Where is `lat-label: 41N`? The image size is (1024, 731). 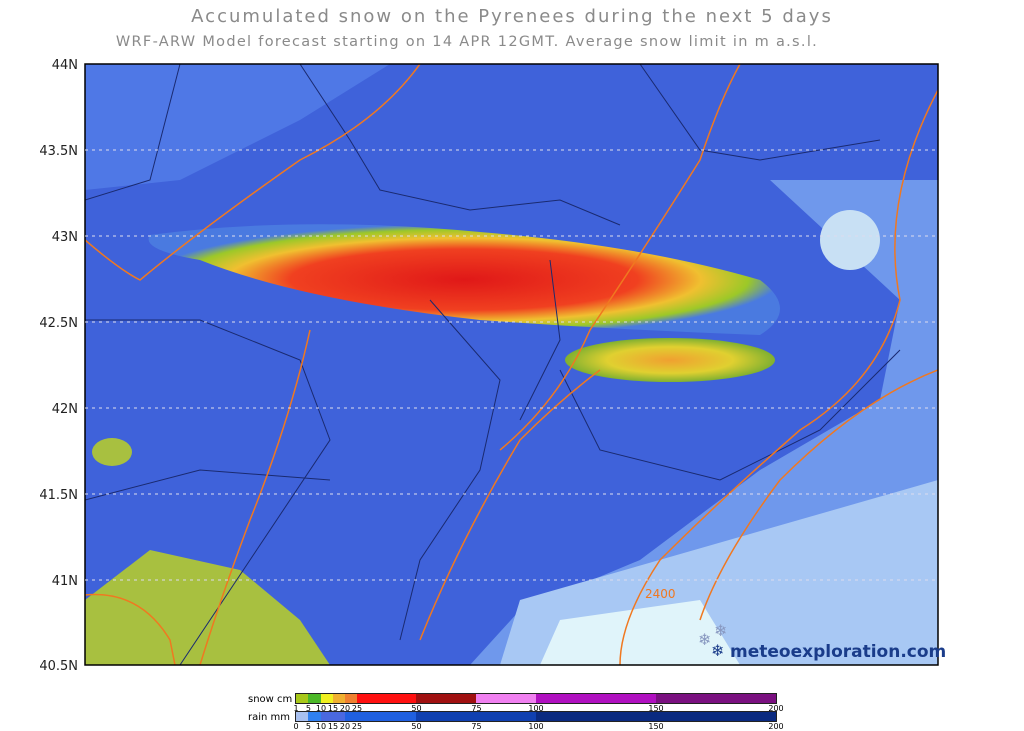
lat-label: 41N is located at coordinates (65, 581).